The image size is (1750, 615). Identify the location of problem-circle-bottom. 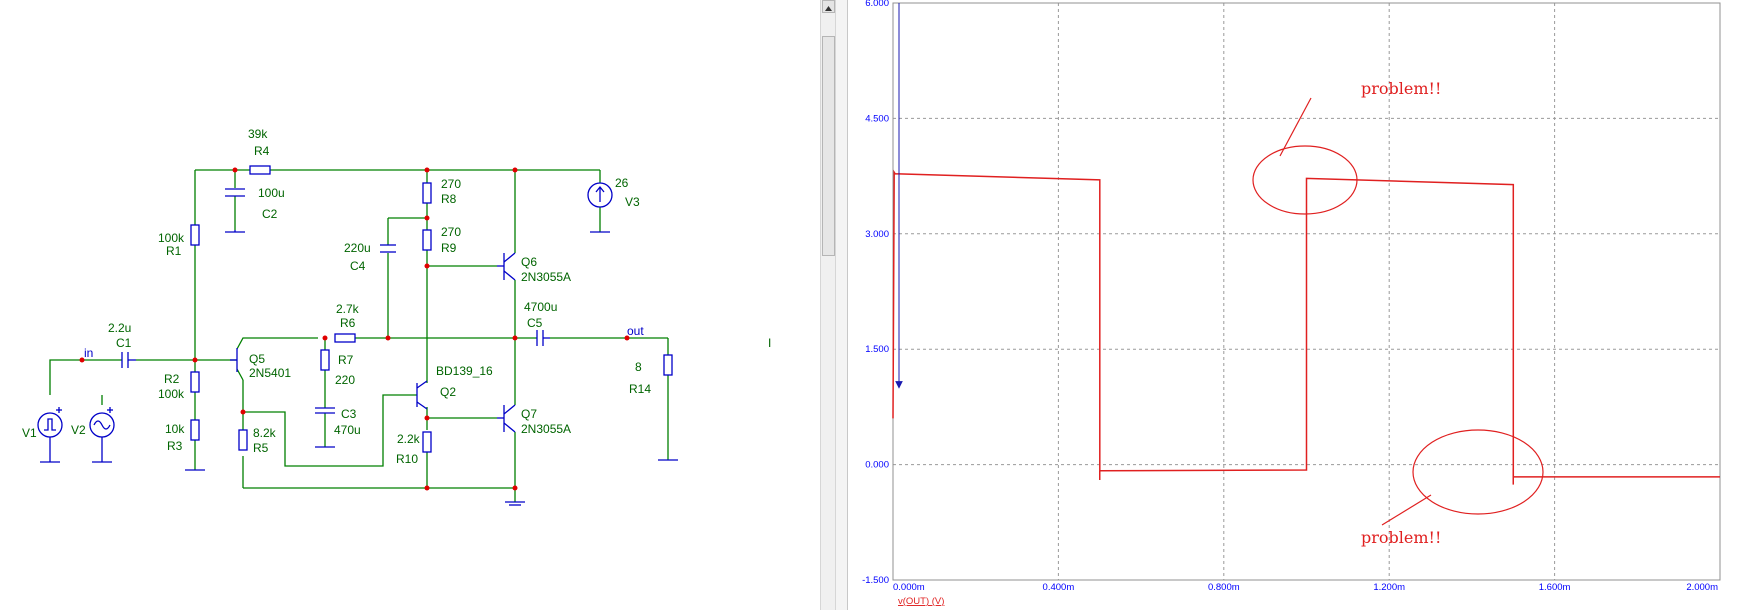
(1478, 472).